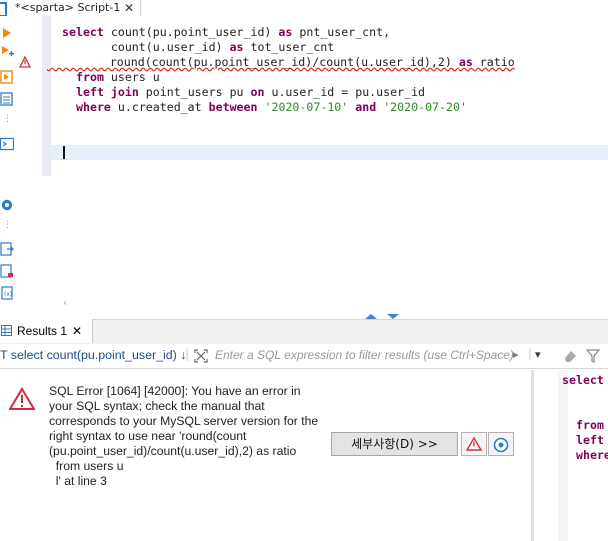 The height and width of the screenshot is (541, 608). Describe the element at coordinates (36, 163) in the screenshot. I see `line-ruler` at that location.